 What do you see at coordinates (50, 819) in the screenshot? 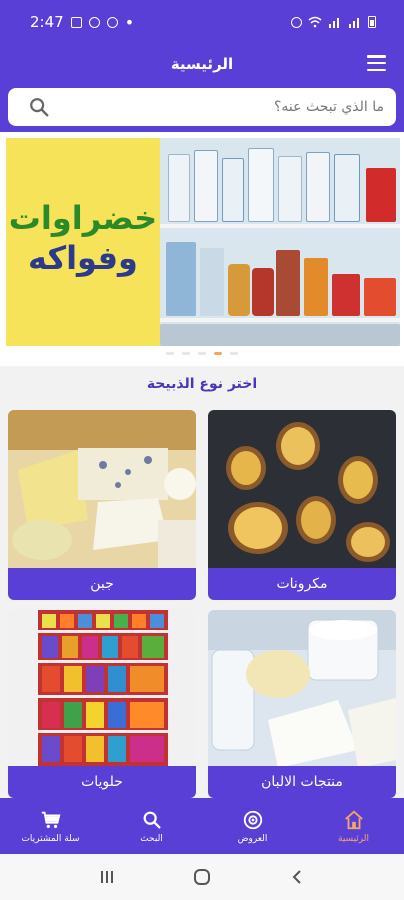
I see `cart-icon` at bounding box center [50, 819].